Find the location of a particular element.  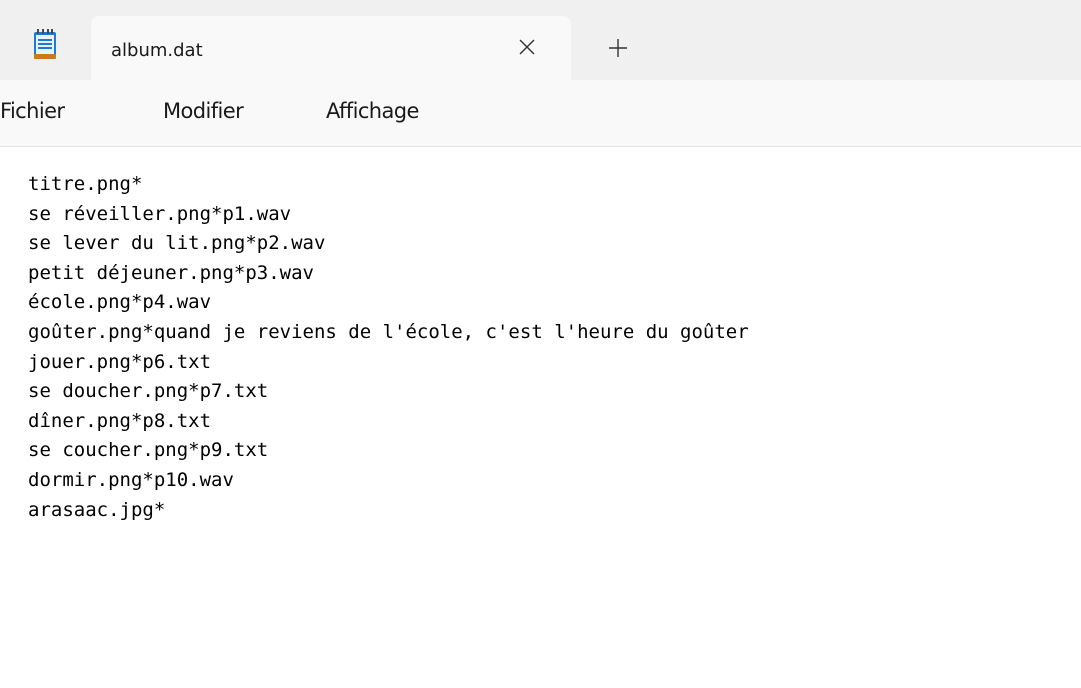

title-bar: album.dat is located at coordinates (540, 40).